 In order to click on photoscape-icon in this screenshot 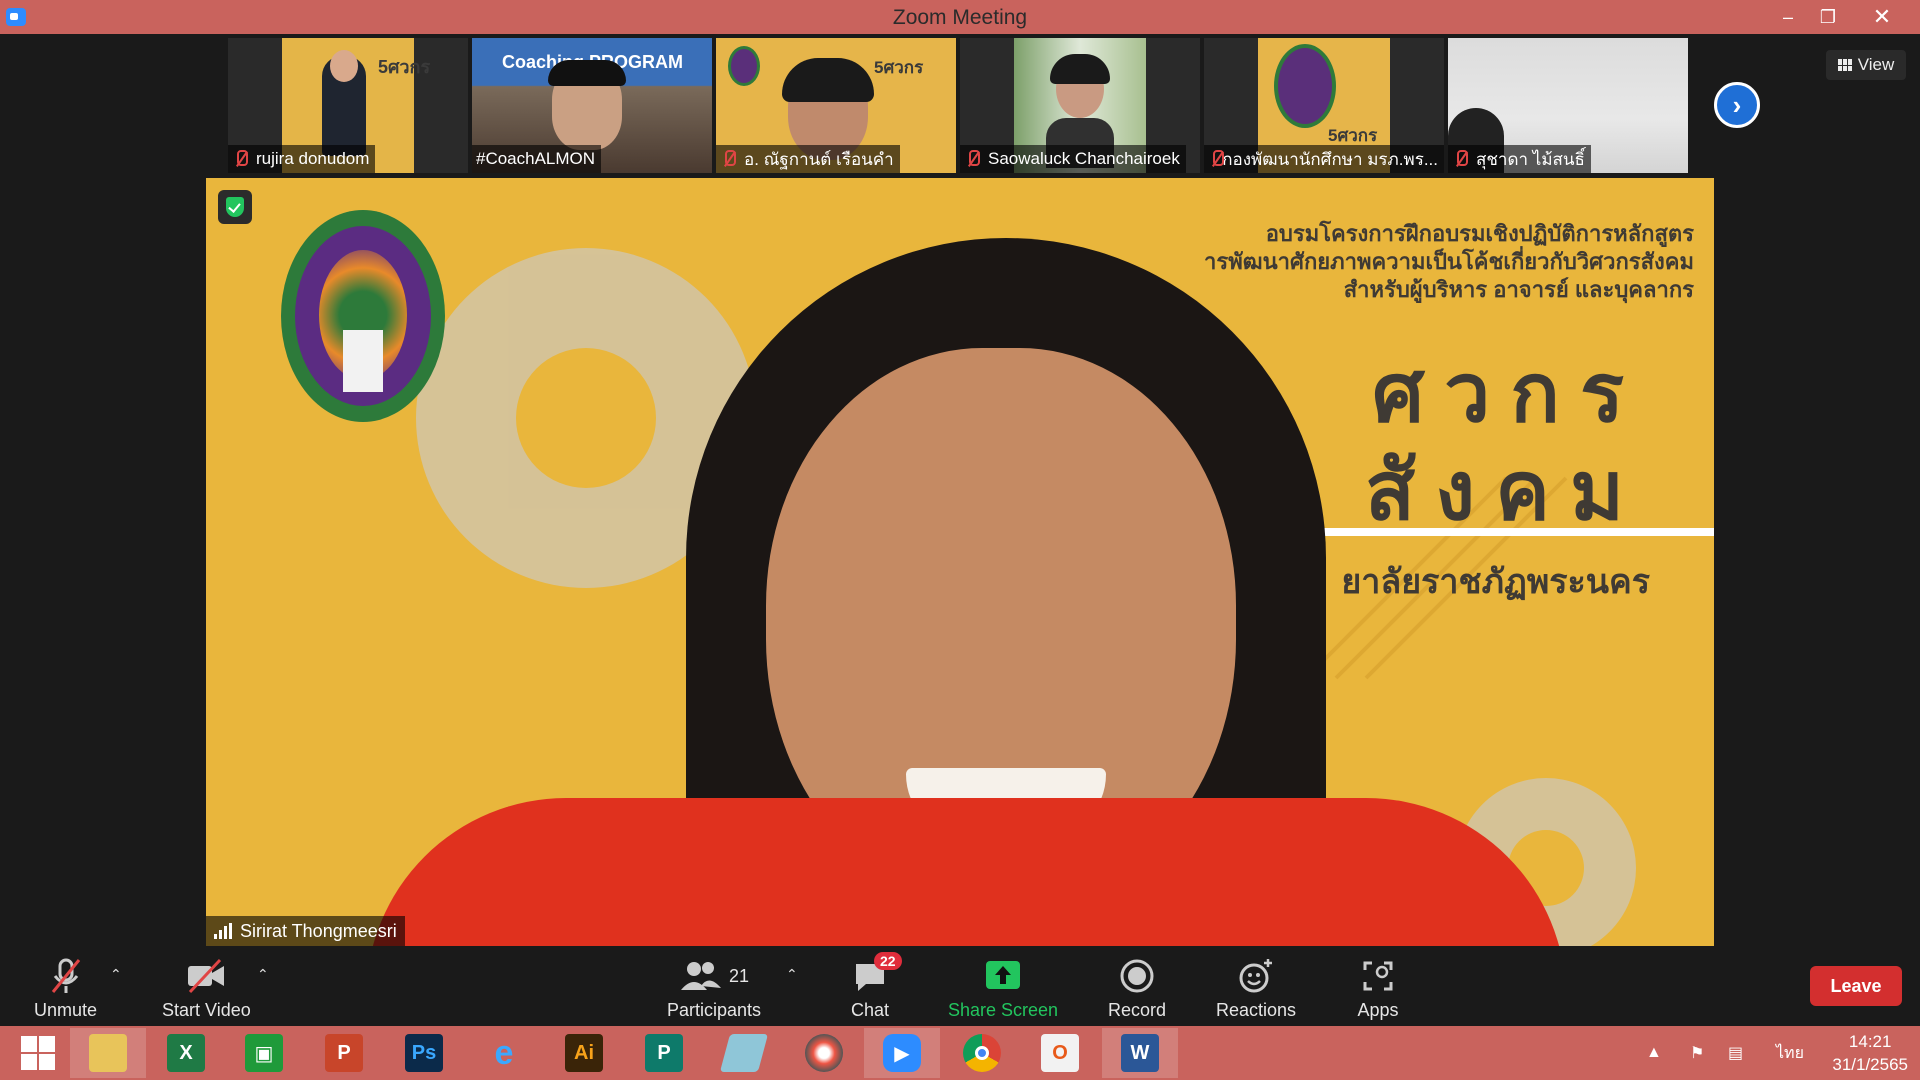, I will do `click(824, 1053)`.